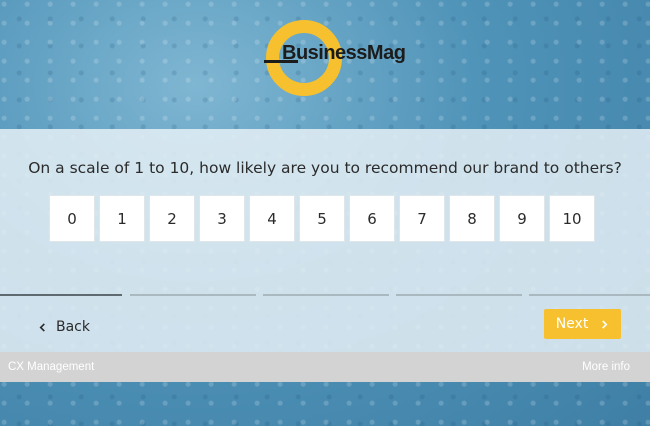  What do you see at coordinates (325, 367) in the screenshot?
I see `footer-bar: CX Management More info` at bounding box center [325, 367].